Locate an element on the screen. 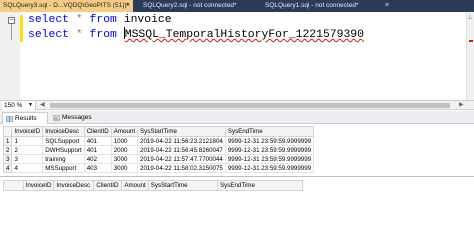  tab-messages: Messages is located at coordinates (74, 118).